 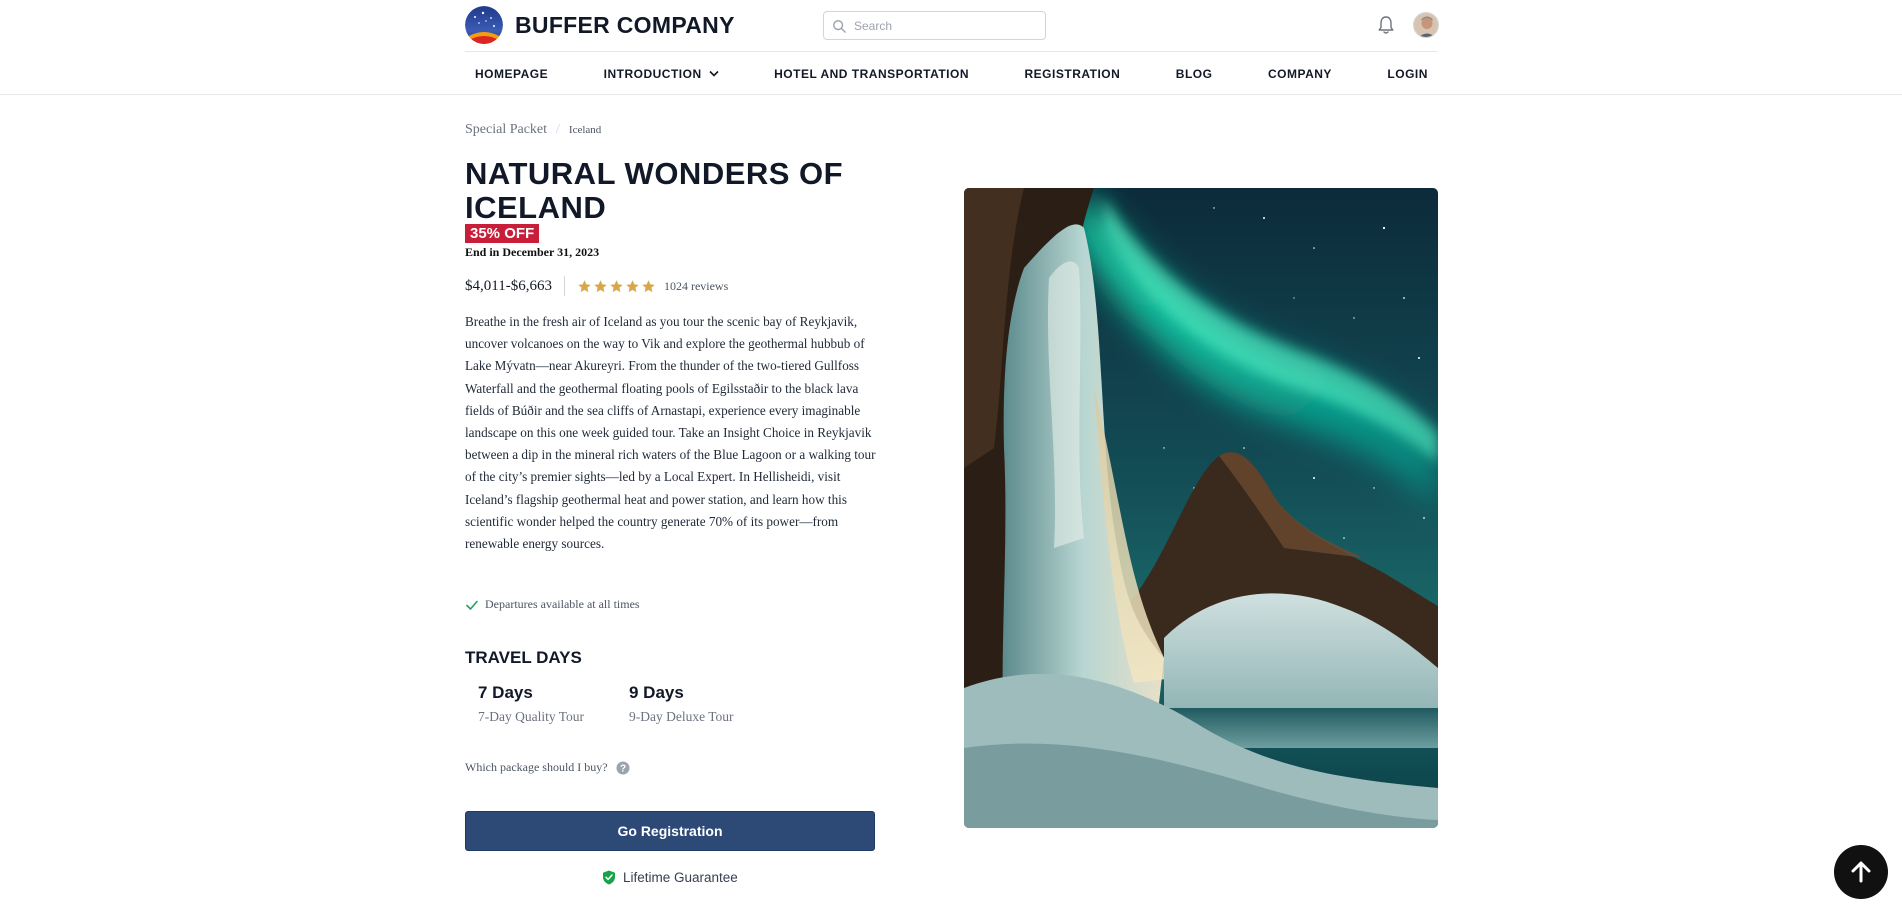 I want to click on nav-login: LOGIN, so click(x=1407, y=74).